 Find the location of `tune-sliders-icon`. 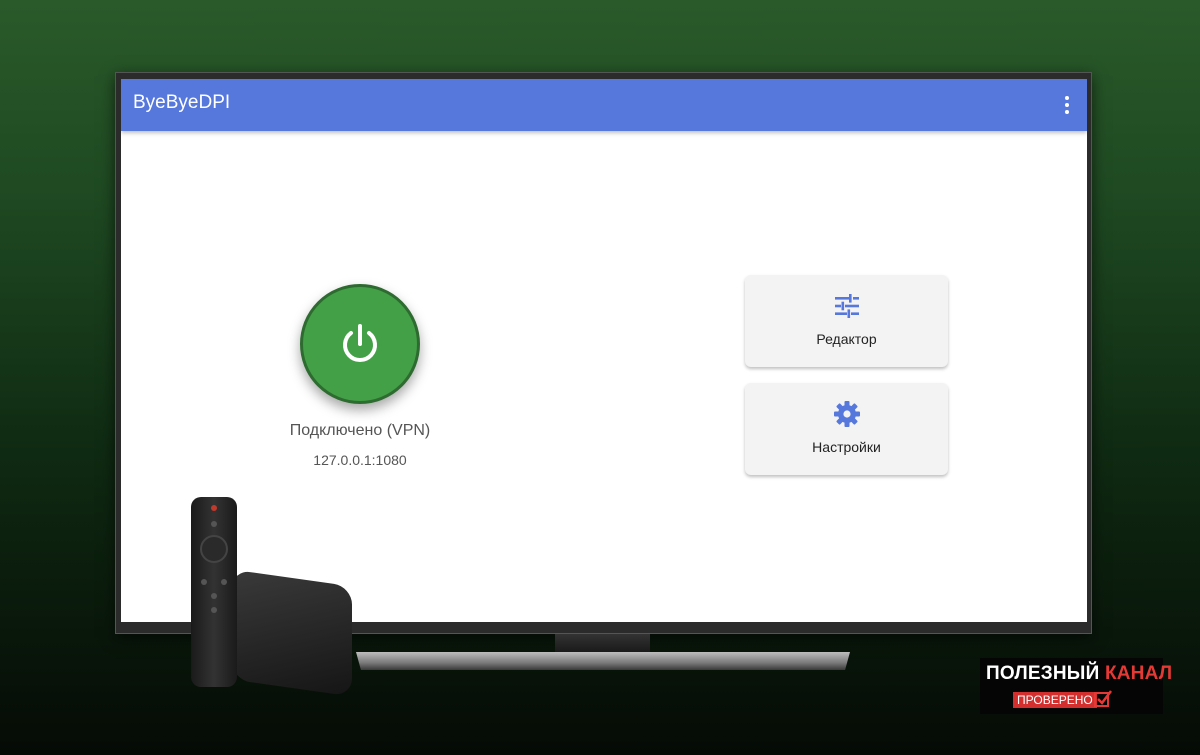

tune-sliders-icon is located at coordinates (846, 306).